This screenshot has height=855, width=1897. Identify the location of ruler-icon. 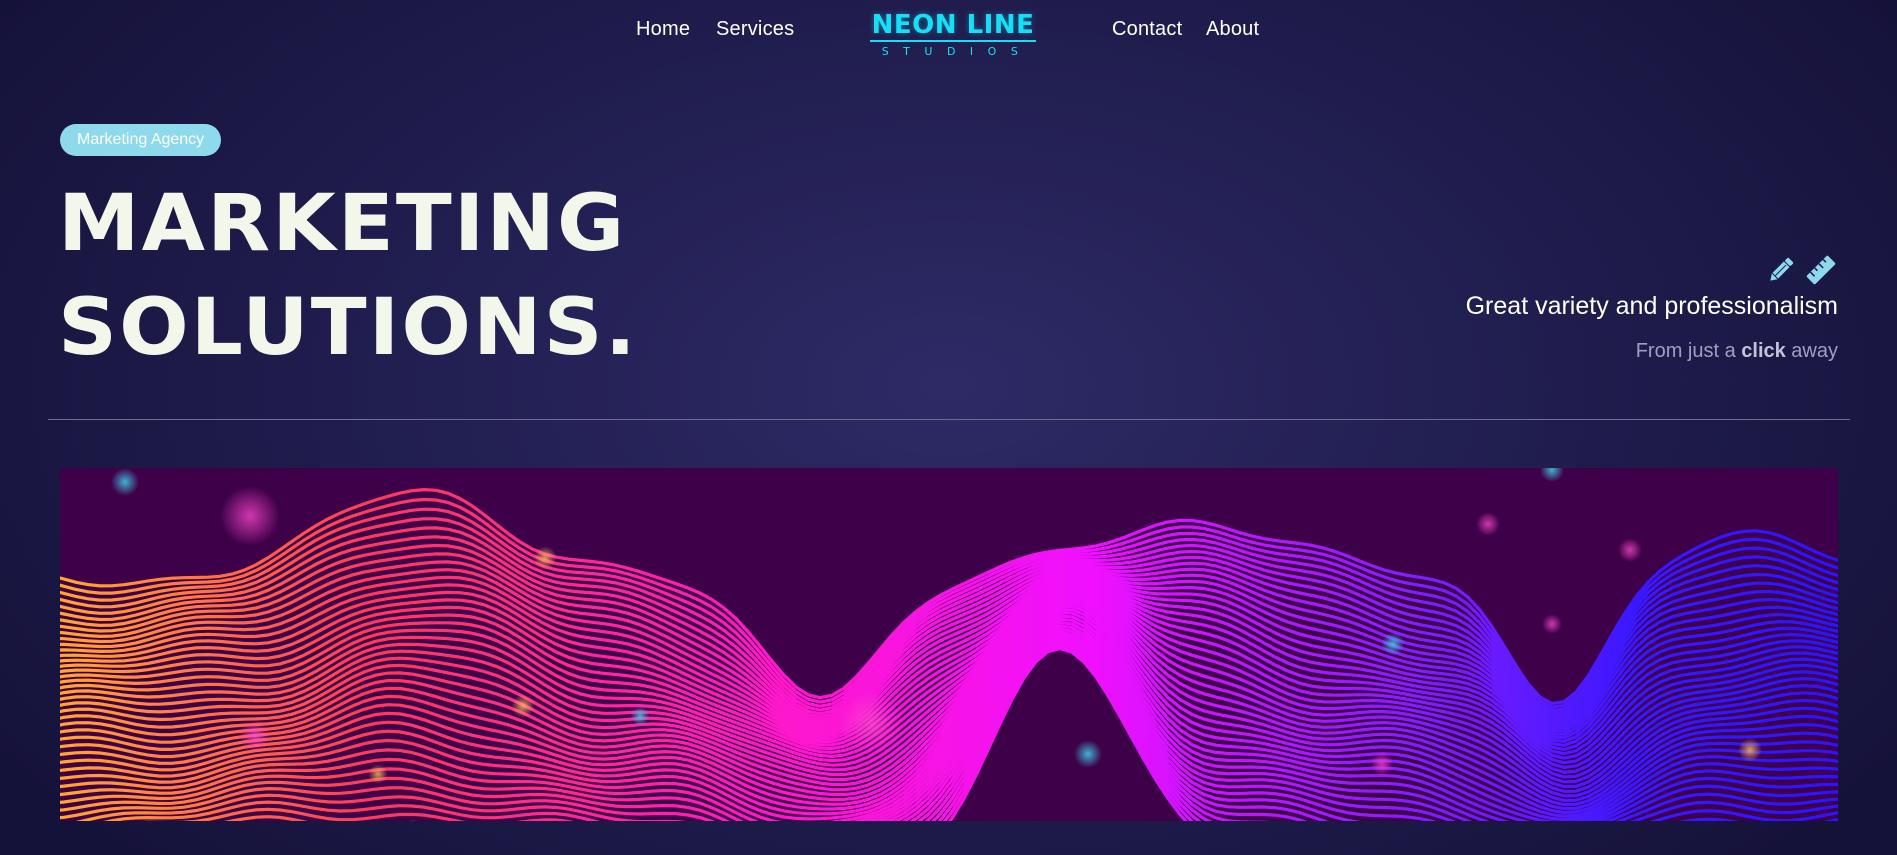
(1821, 270).